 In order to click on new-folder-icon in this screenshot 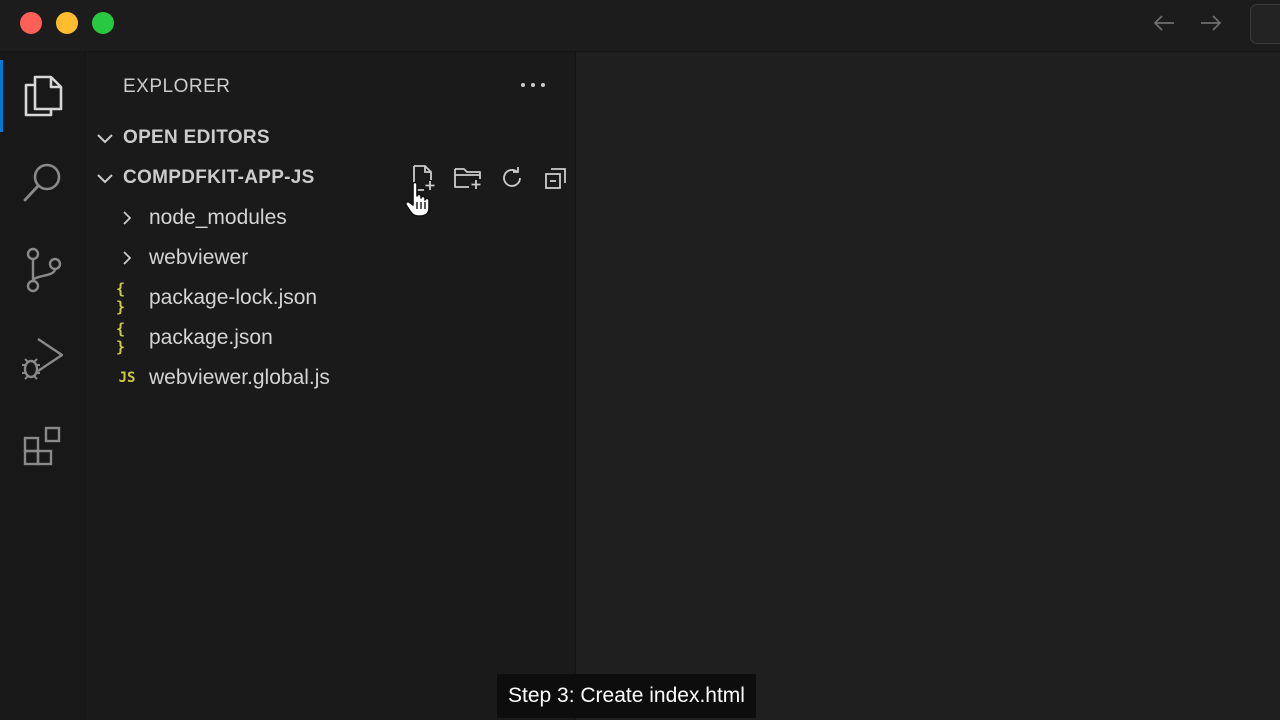, I will do `click(467, 178)`.